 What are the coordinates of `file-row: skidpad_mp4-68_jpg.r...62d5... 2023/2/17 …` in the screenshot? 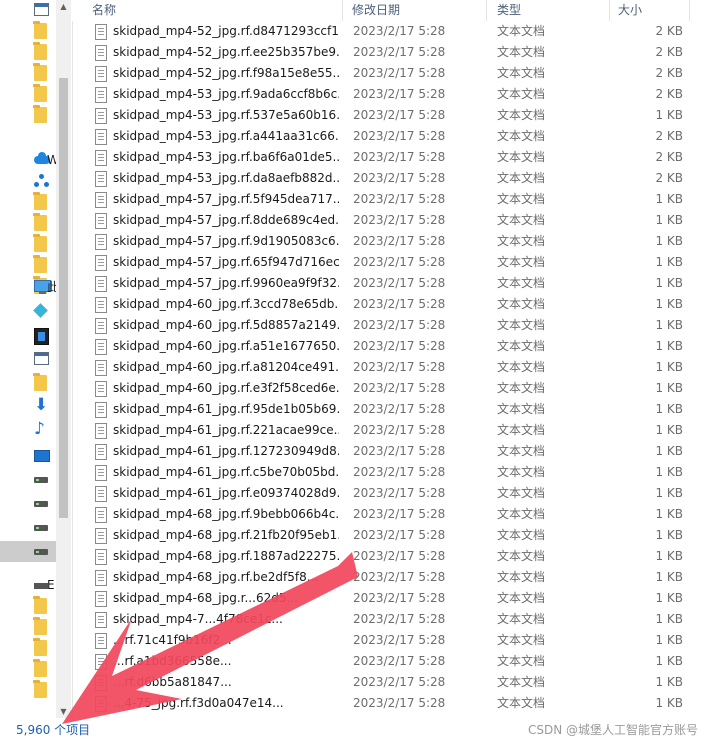 It's located at (382, 598).